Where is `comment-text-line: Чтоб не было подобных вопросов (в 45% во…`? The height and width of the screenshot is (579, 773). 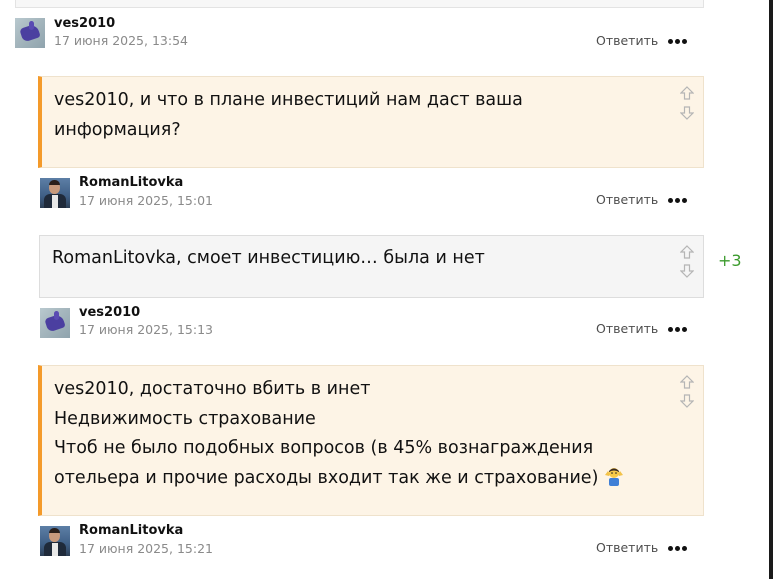 comment-text-line: Чтоб не было подобных вопросов (в 45% во… is located at coordinates (324, 448).